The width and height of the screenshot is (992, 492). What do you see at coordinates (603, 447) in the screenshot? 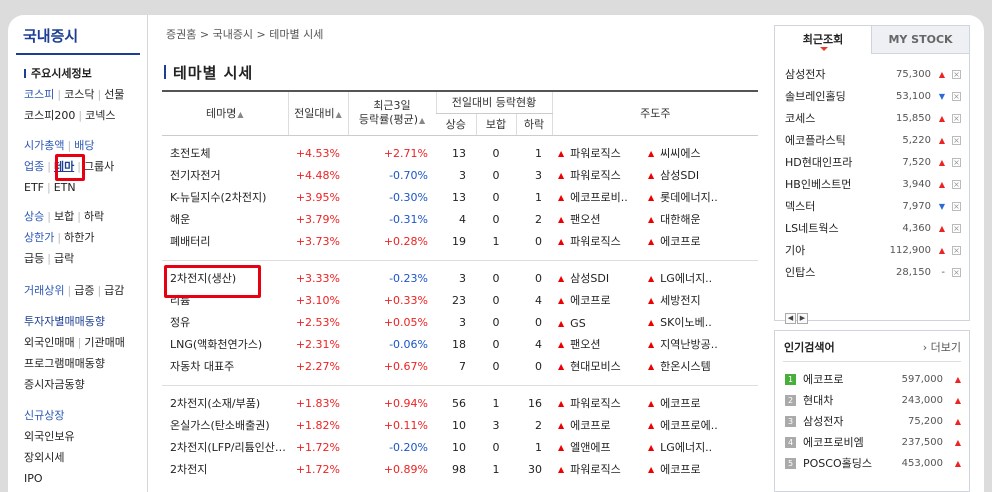
I see `leader-stock-1: ▲ 엘앤에프` at bounding box center [603, 447].